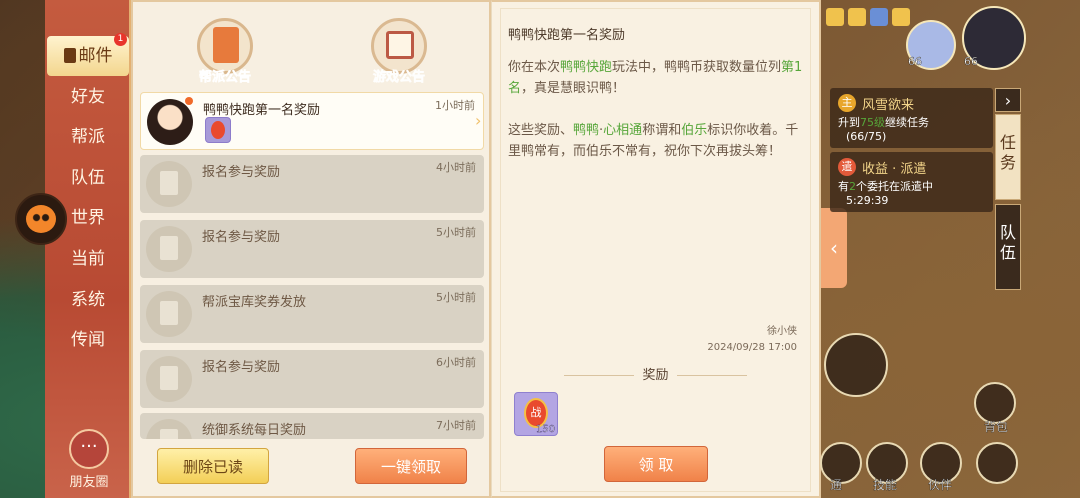 This screenshot has height=498, width=1080. I want to click on mail-time: 6小时前, so click(456, 362).